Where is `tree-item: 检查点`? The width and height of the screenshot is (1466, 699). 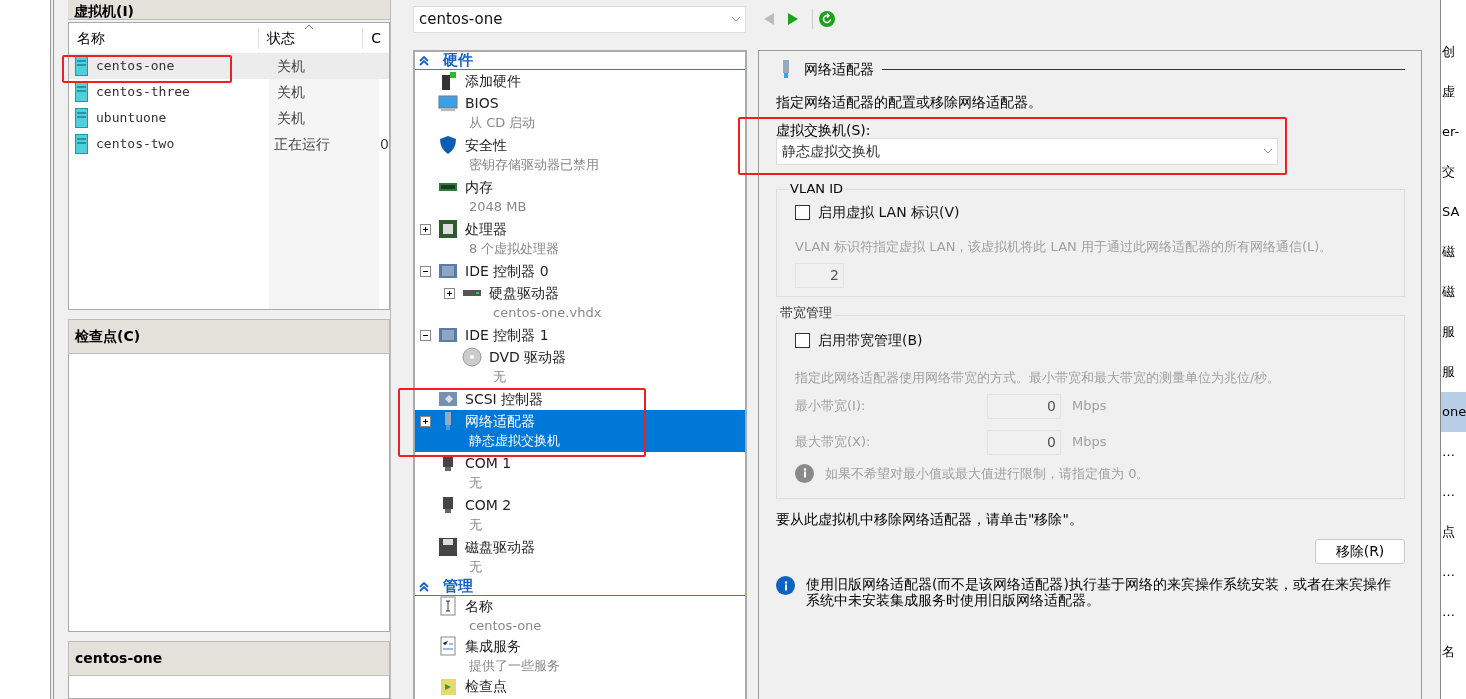 tree-item: 检查点 is located at coordinates (580, 686).